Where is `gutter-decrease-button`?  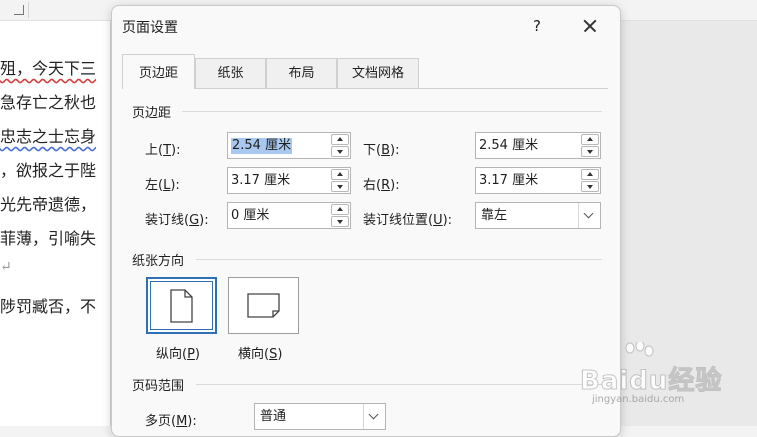
gutter-decrease-button is located at coordinates (340, 221).